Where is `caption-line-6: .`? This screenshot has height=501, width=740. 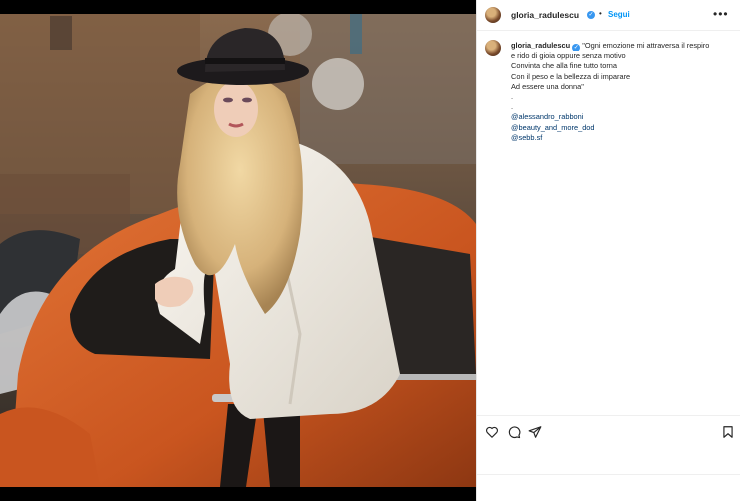
caption-line-6: . is located at coordinates (512, 107).